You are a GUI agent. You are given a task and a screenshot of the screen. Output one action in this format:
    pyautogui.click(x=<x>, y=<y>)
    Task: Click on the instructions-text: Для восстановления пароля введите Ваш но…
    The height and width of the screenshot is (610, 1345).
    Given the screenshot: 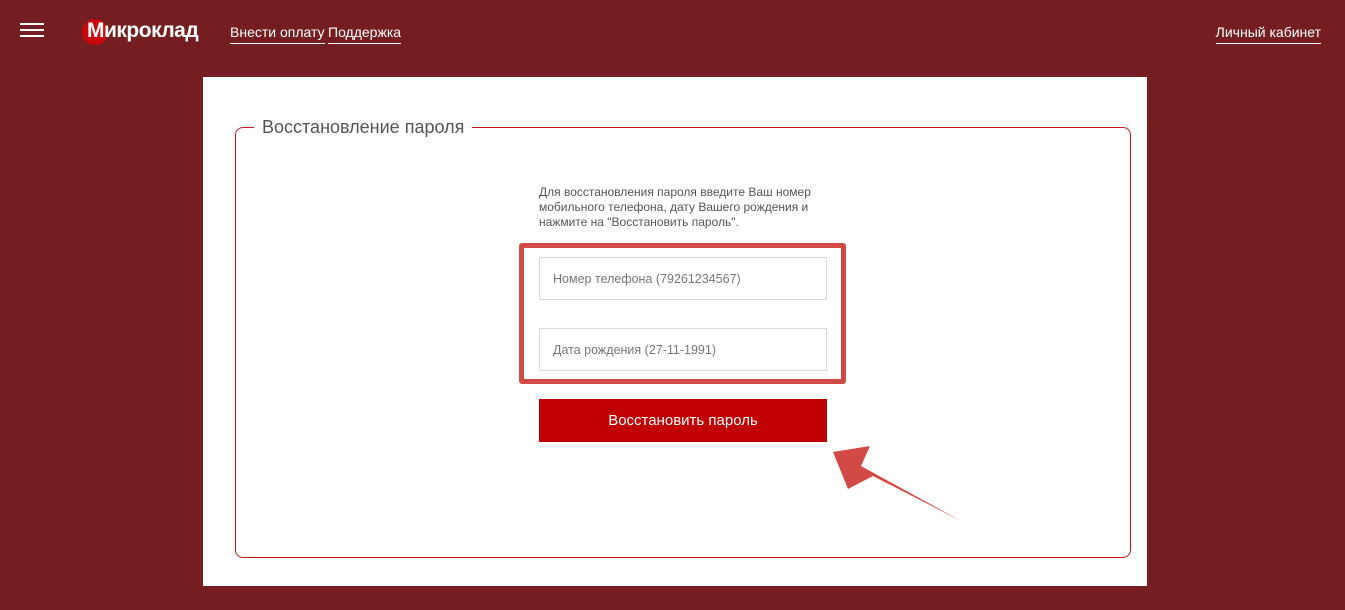 What is the action you would take?
    pyautogui.click(x=675, y=207)
    